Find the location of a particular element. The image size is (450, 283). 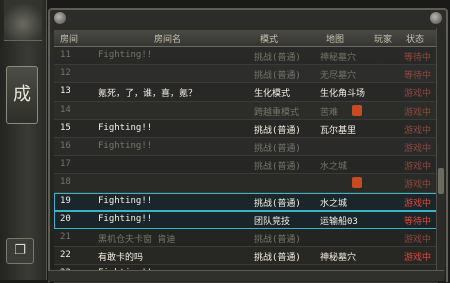

room-number: 13 is located at coordinates (65, 91).